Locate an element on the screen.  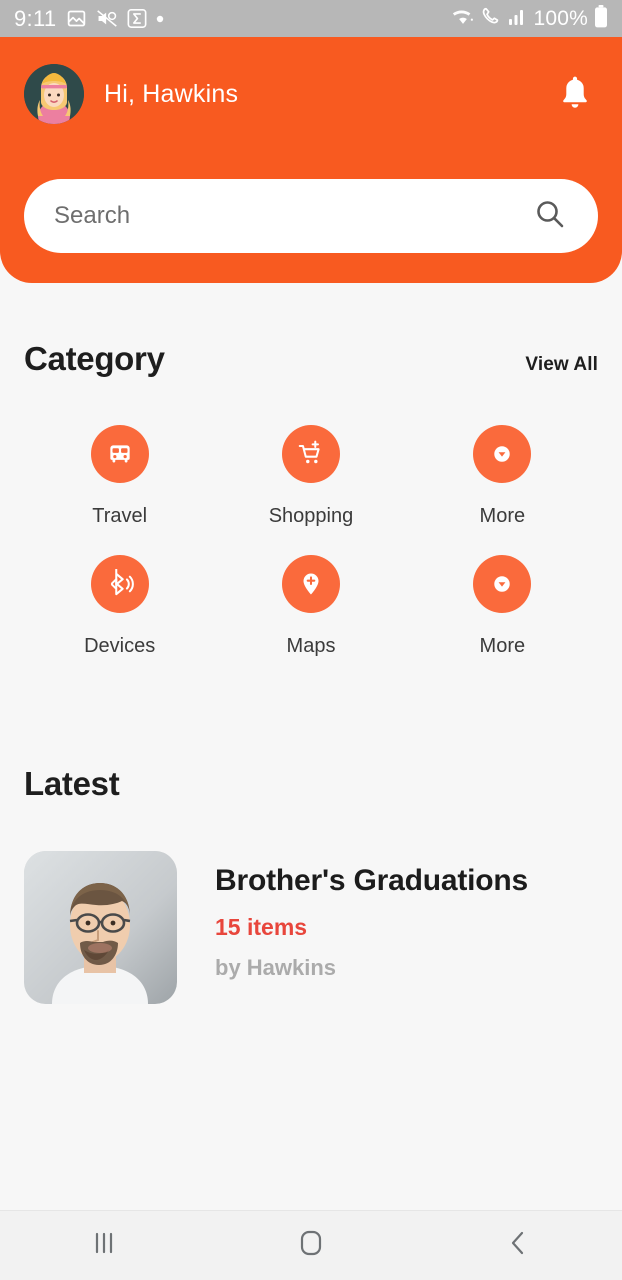
call-icon is located at coordinates (491, 18).